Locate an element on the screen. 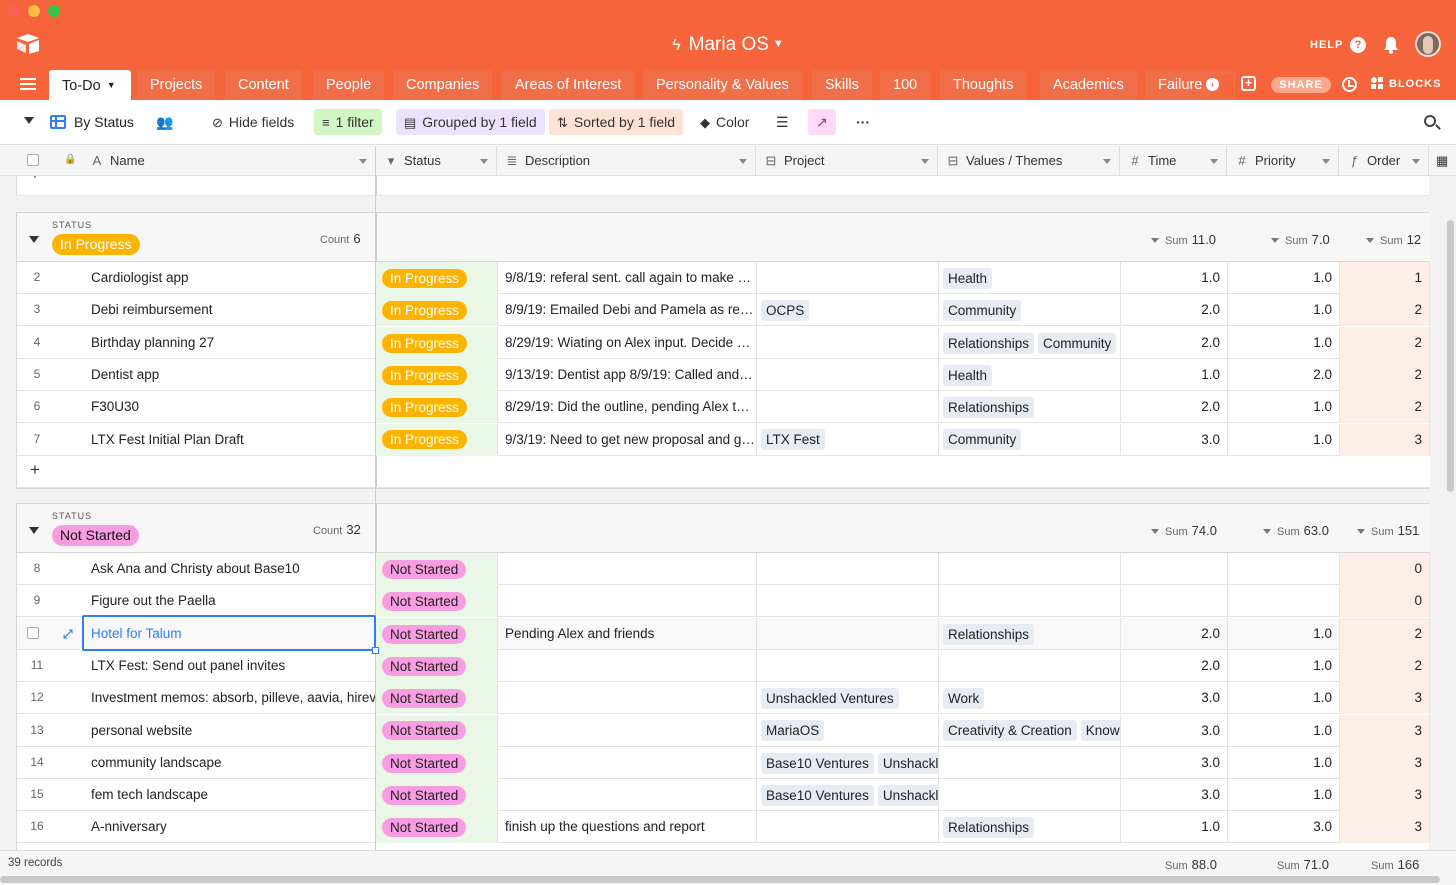 Image resolution: width=1456 pixels, height=885 pixels. footer-sum-time: Sum 88.0 is located at coordinates (1191, 864).